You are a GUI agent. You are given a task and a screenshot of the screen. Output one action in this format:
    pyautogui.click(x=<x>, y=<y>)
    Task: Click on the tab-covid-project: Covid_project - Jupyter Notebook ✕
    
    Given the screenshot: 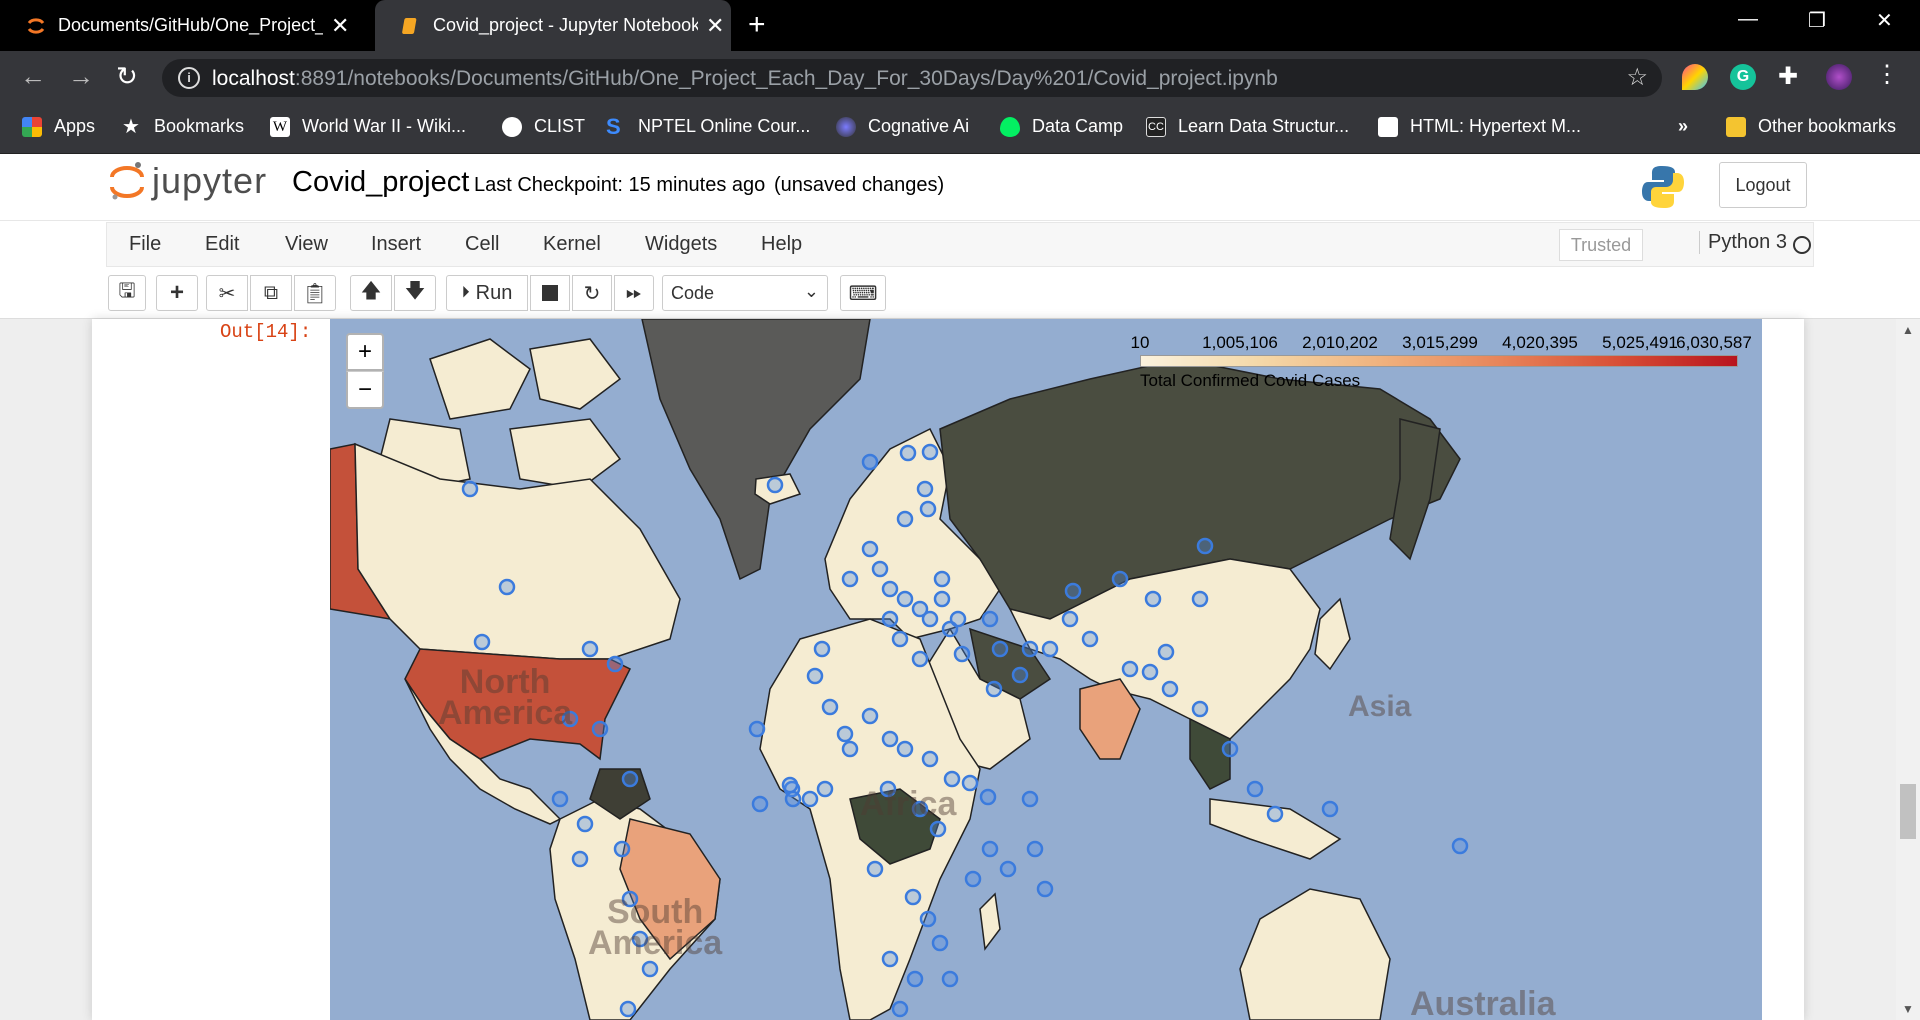 What is the action you would take?
    pyautogui.click(x=553, y=25)
    